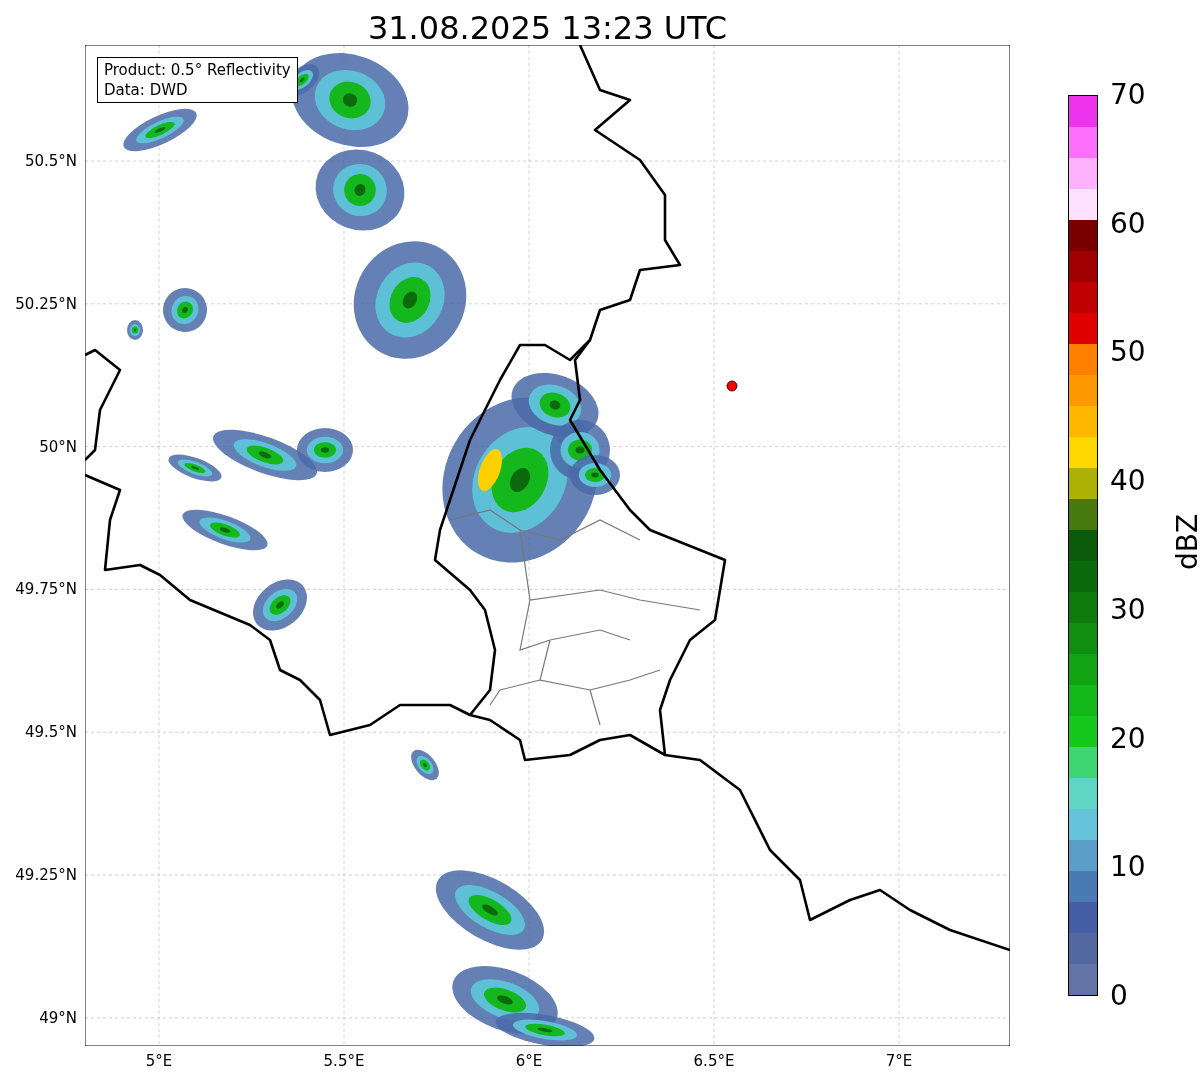  What do you see at coordinates (344, 1061) in the screenshot?
I see `longitude-label: 5.5°E` at bounding box center [344, 1061].